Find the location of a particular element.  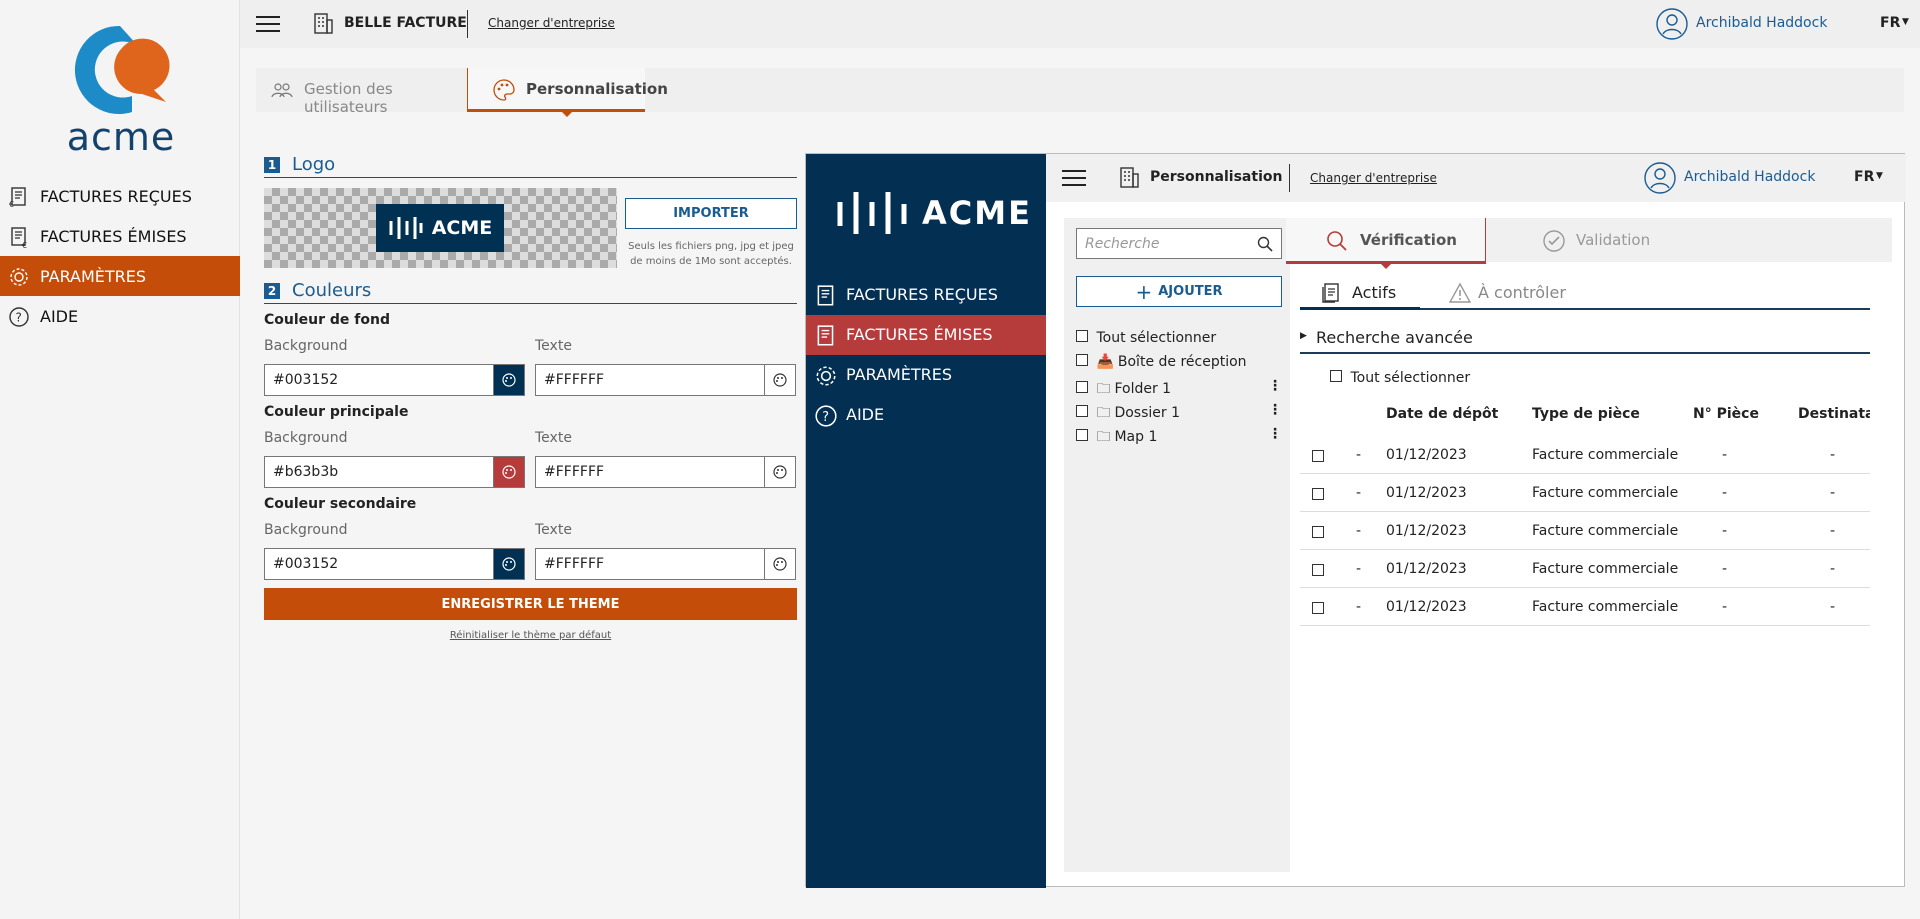

preview-nav-label: FACTURES REÇUES is located at coordinates (922, 294).